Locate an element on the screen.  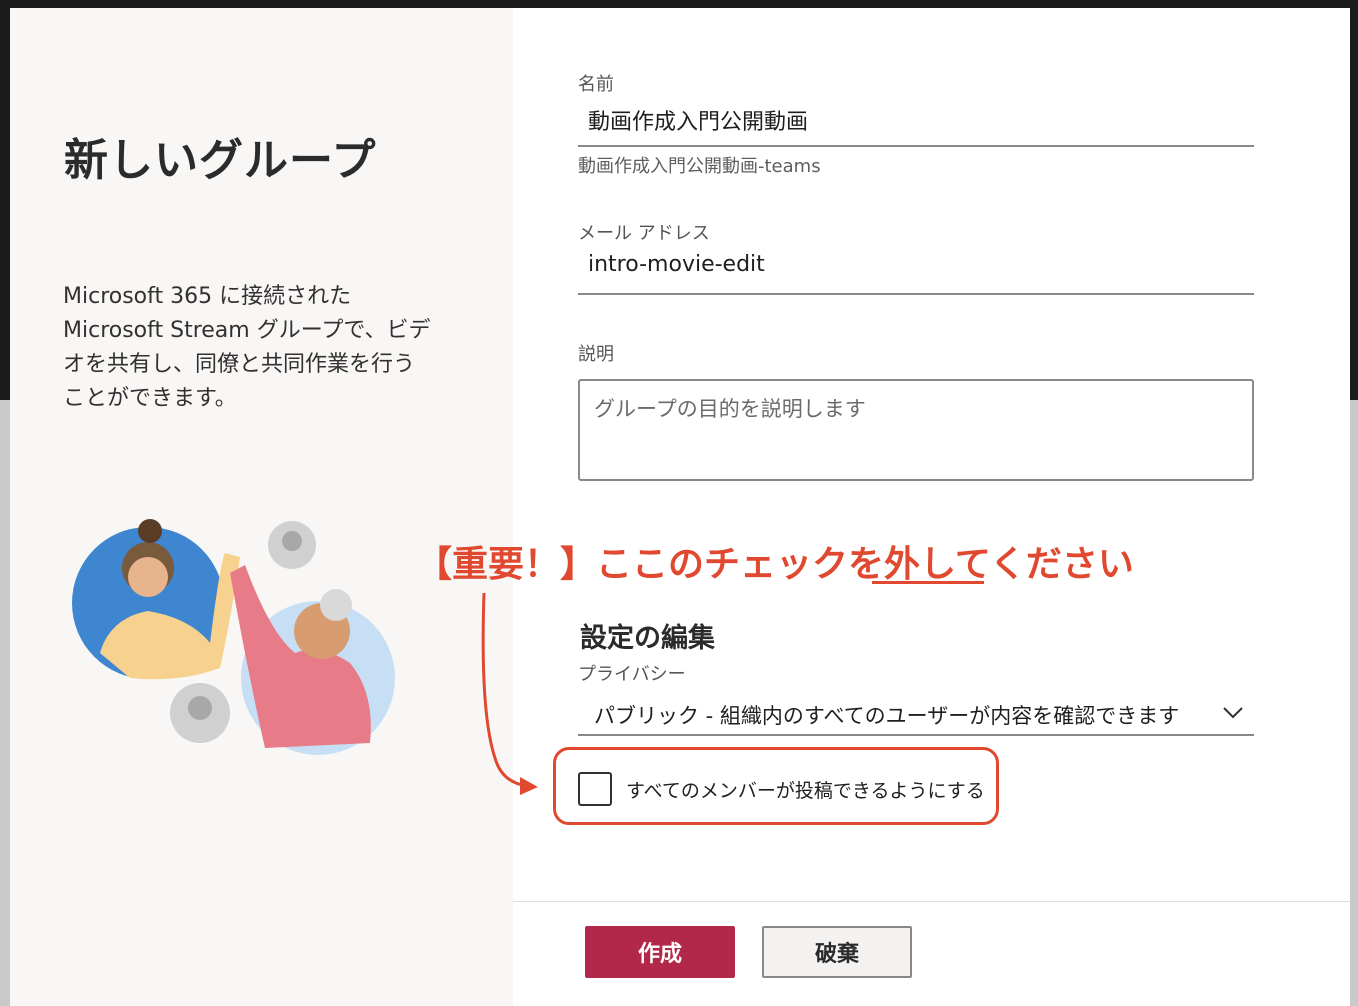
dialog-title: 新しいグループ is located at coordinates (220, 160).